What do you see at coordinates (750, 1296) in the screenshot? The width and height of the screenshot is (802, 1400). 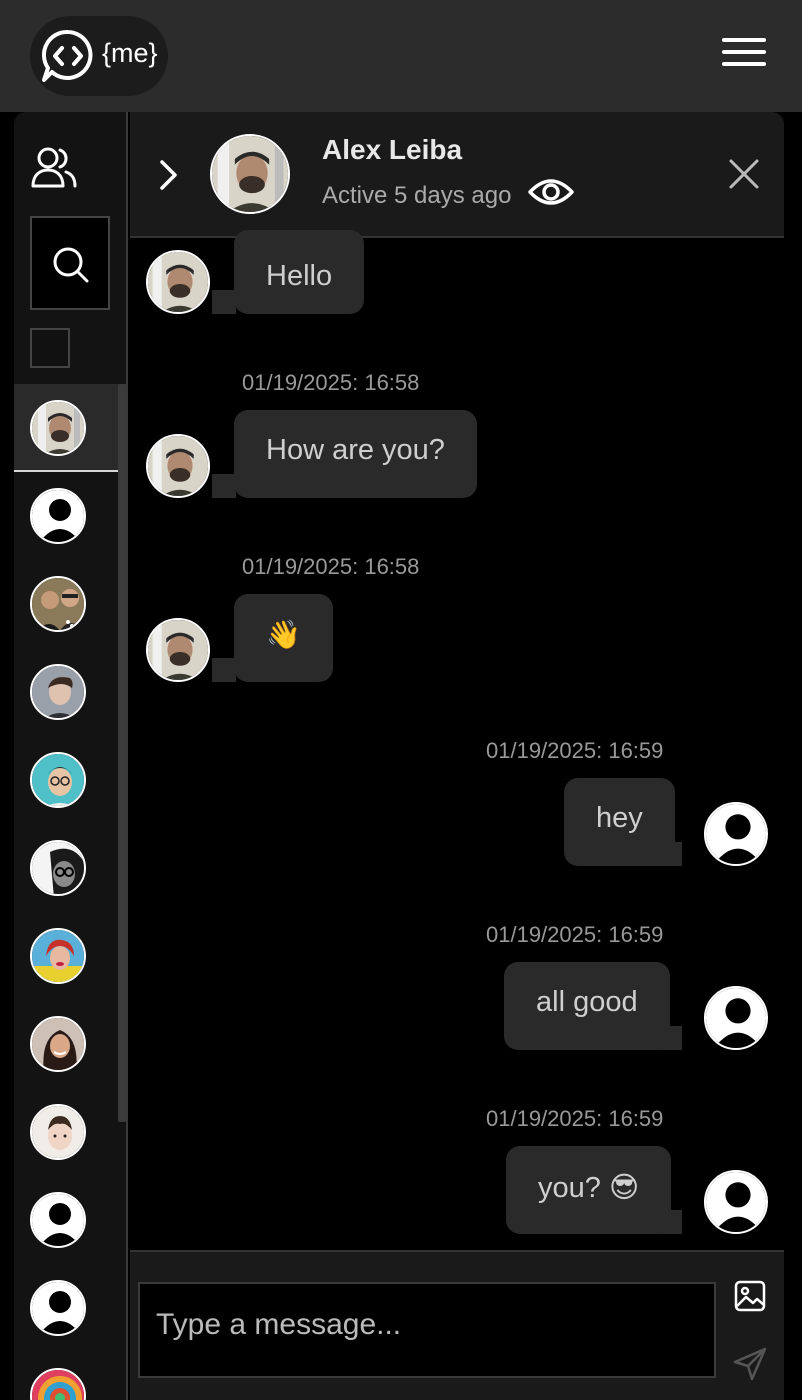 I see `image-icon` at bounding box center [750, 1296].